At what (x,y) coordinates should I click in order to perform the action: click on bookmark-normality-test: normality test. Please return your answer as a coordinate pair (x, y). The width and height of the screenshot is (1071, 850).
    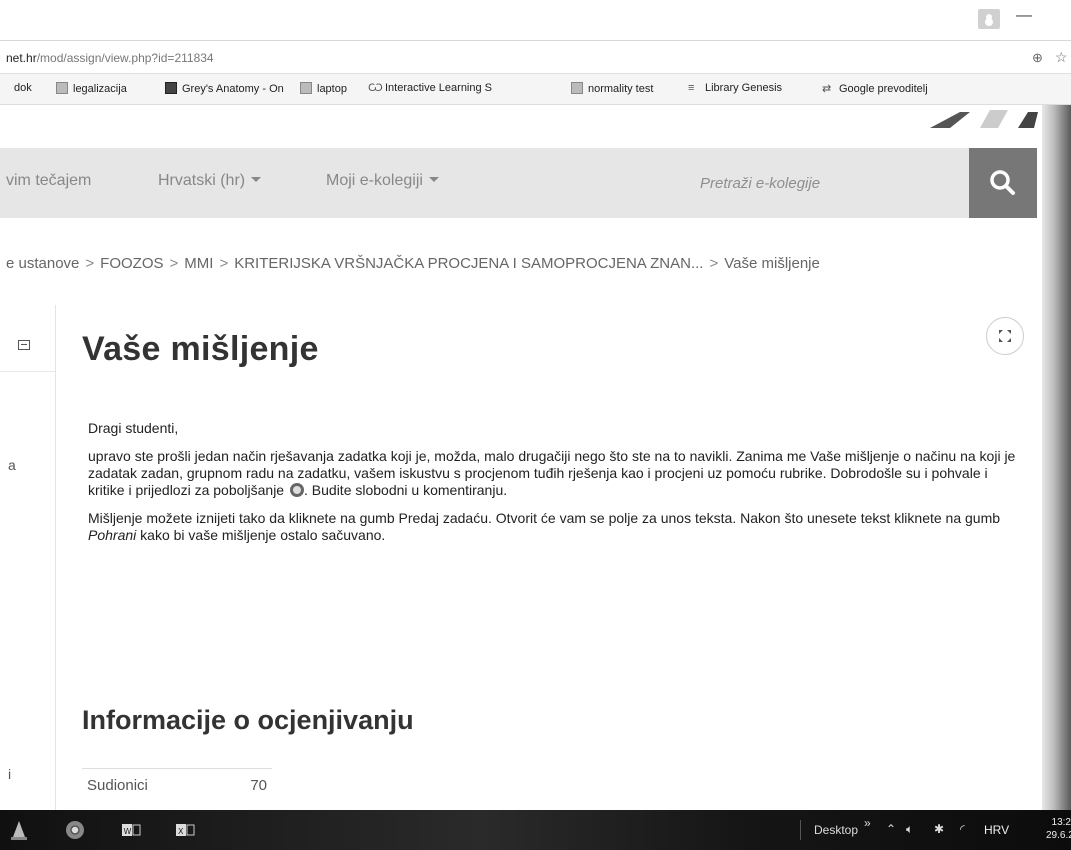
    Looking at the image, I should click on (612, 88).